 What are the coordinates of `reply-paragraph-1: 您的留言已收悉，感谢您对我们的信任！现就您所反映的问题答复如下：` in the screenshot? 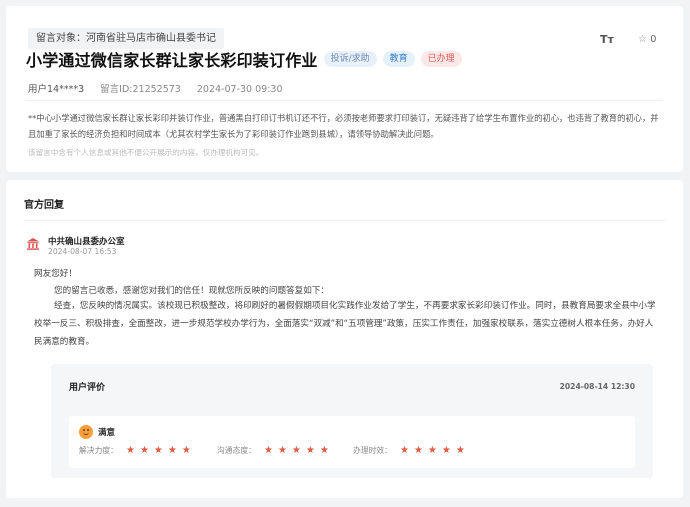 It's located at (192, 291).